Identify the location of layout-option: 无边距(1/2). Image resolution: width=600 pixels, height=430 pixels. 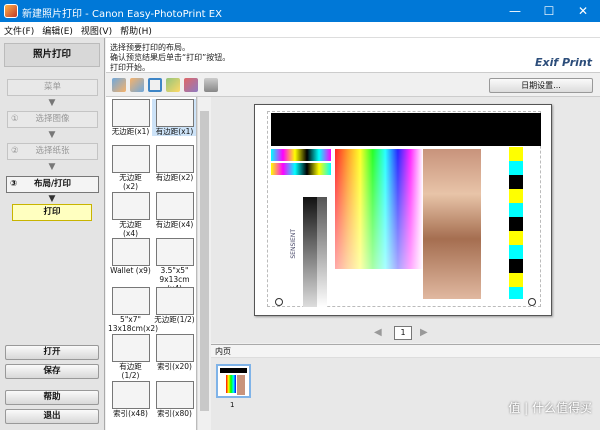
(174, 305).